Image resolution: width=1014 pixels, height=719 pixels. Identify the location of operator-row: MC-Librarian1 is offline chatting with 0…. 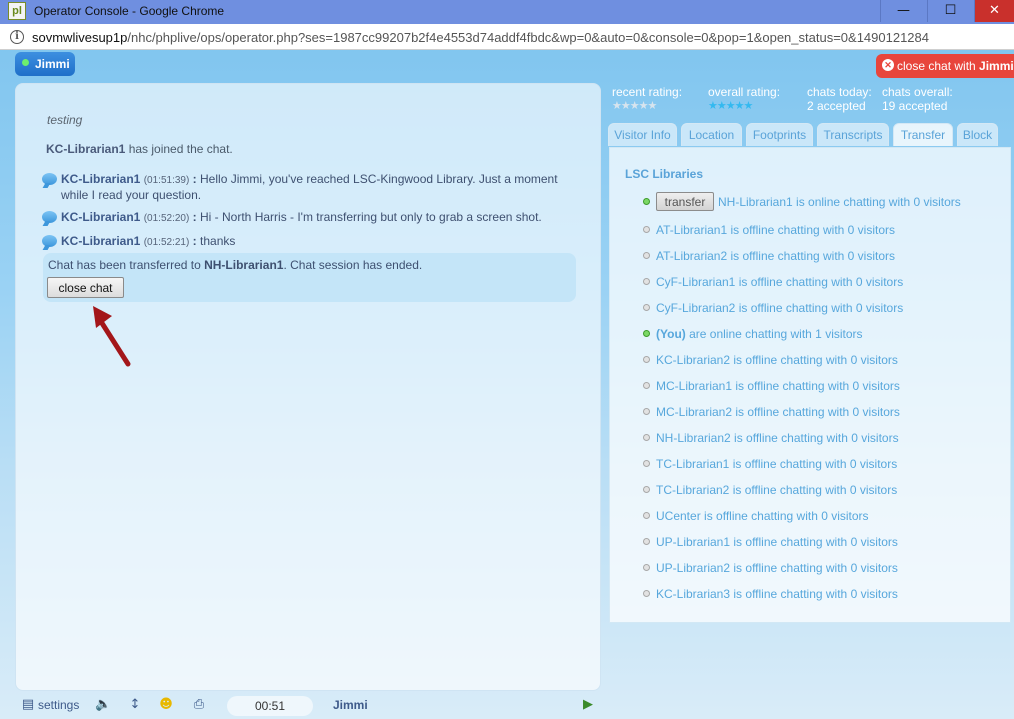
(823, 386).